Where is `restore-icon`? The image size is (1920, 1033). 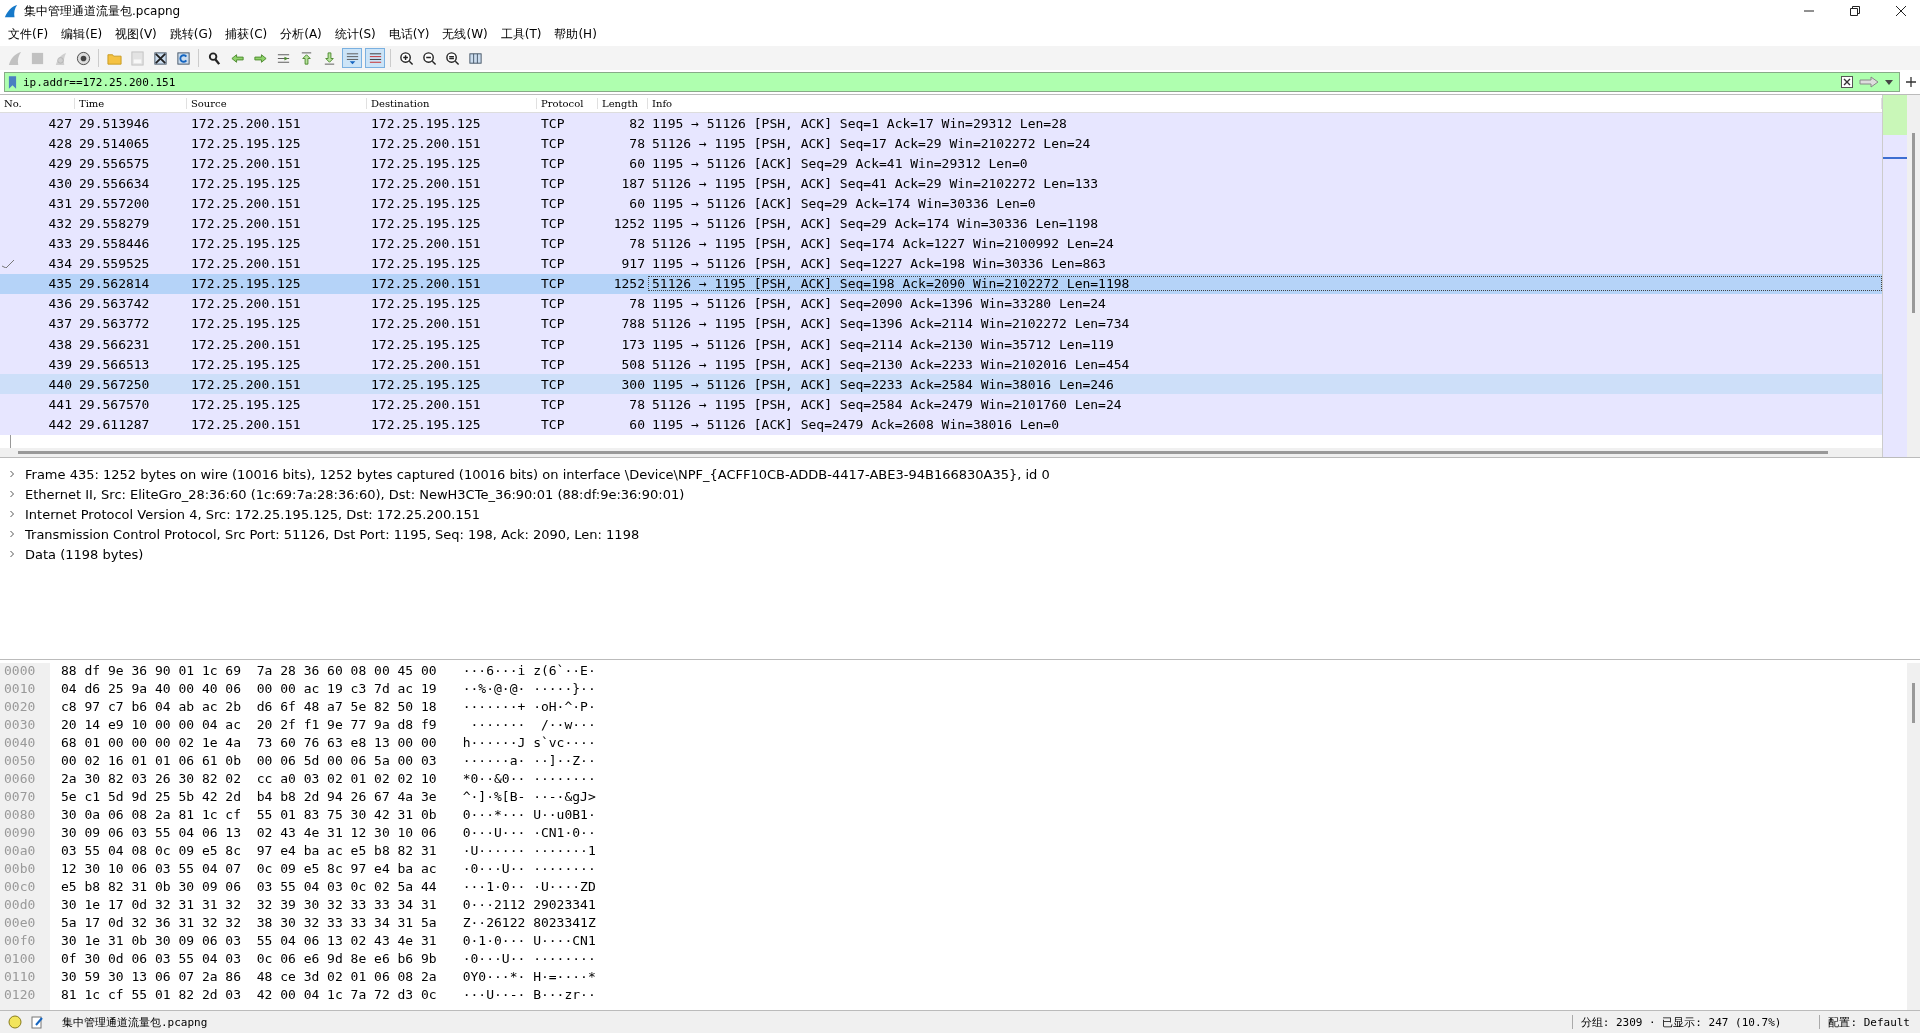 restore-icon is located at coordinates (1855, 11).